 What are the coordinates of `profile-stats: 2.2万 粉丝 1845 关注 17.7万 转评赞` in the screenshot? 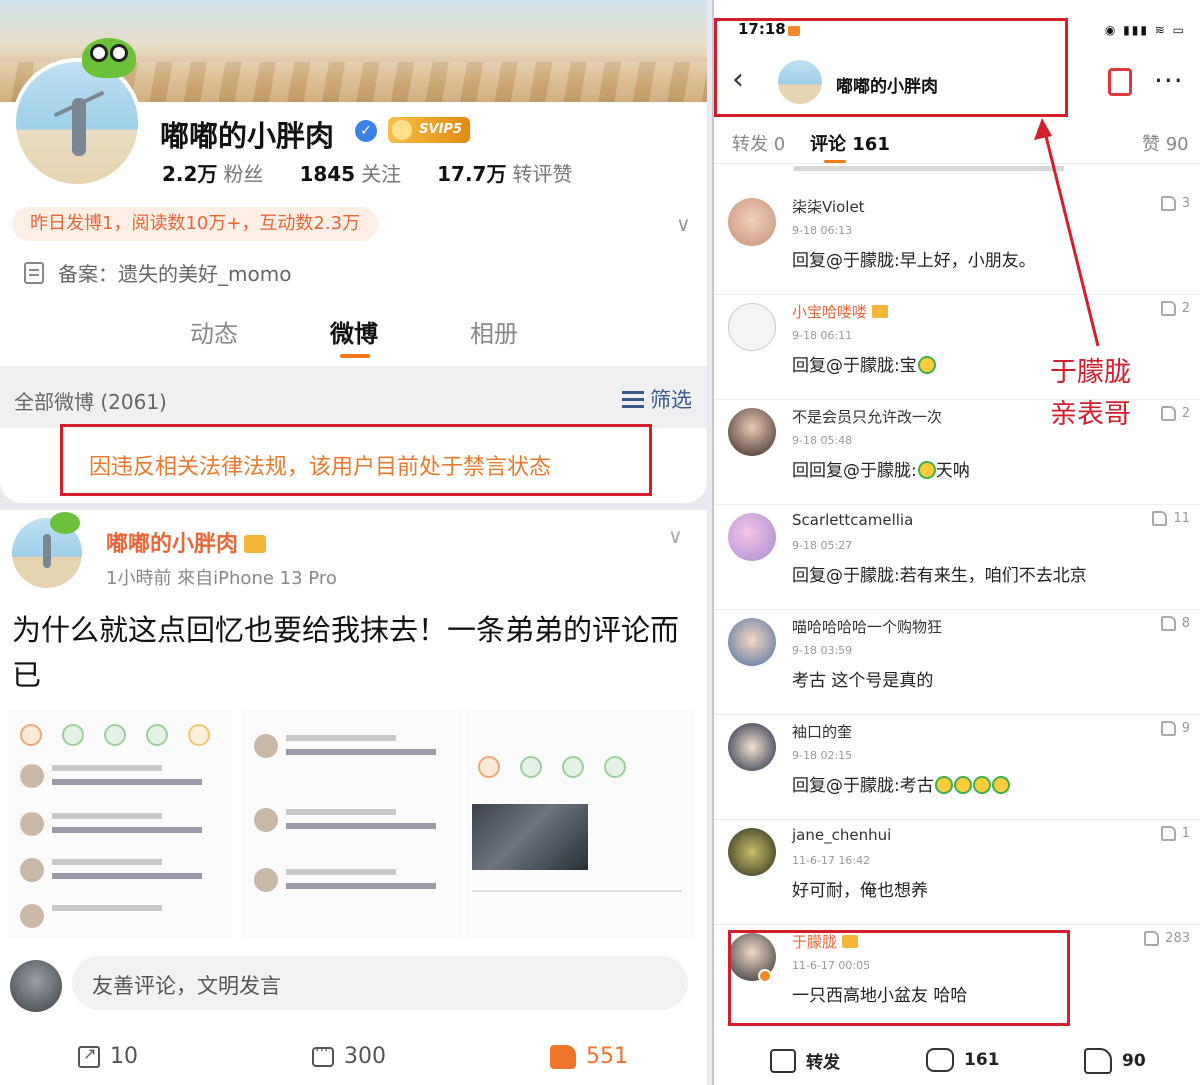 It's located at (367, 172).